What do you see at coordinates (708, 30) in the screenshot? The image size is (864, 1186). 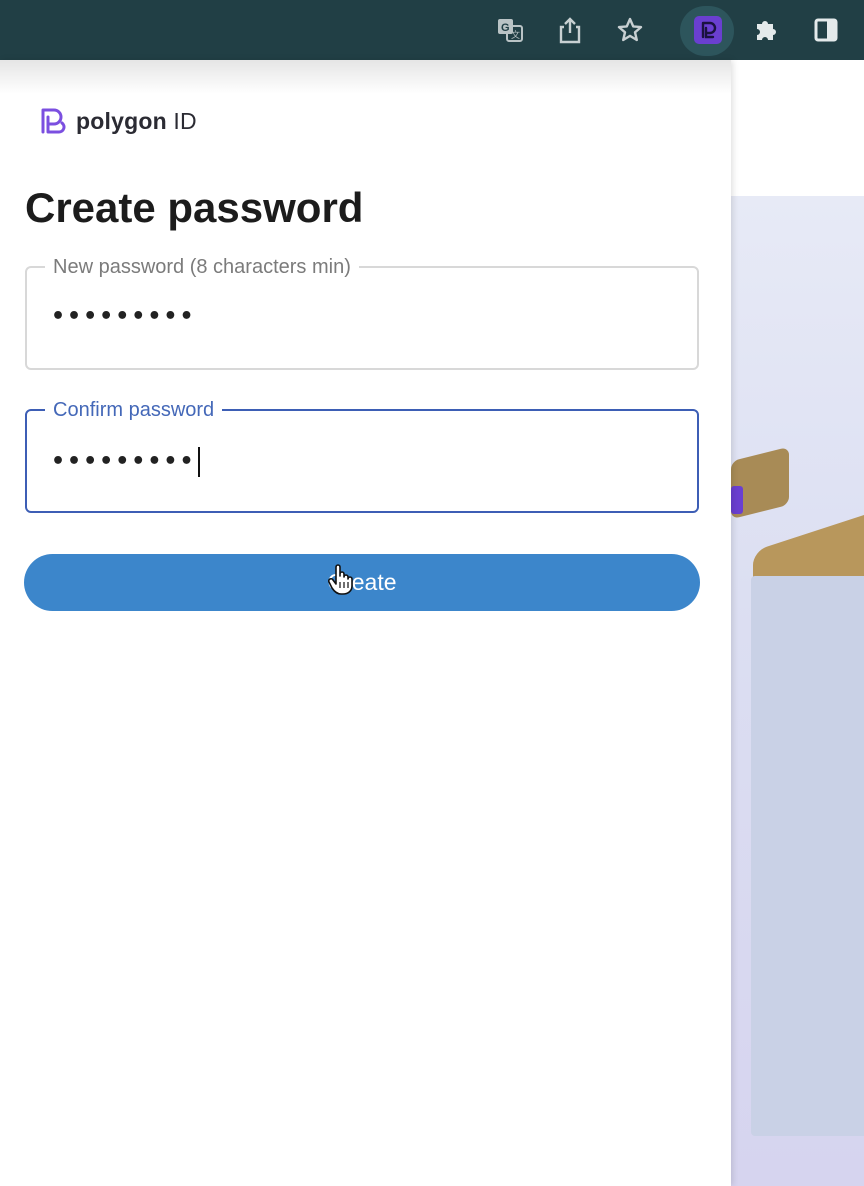 I see `polygon-extension-icon` at bounding box center [708, 30].